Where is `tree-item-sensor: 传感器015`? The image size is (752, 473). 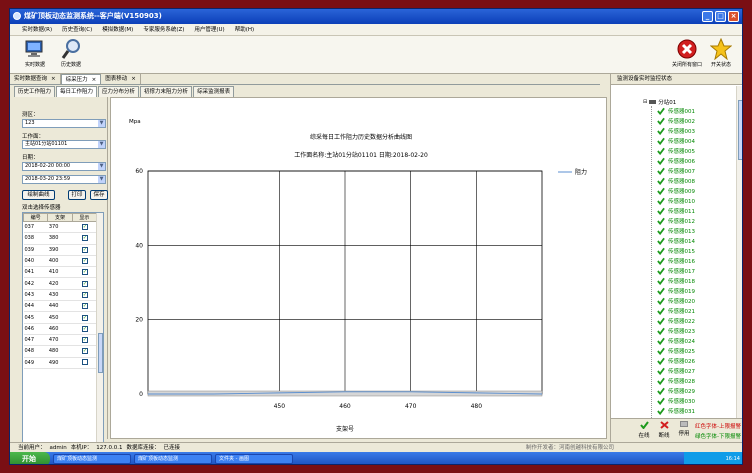
tree-item-sensor: 传感器015 is located at coordinates (676, 251).